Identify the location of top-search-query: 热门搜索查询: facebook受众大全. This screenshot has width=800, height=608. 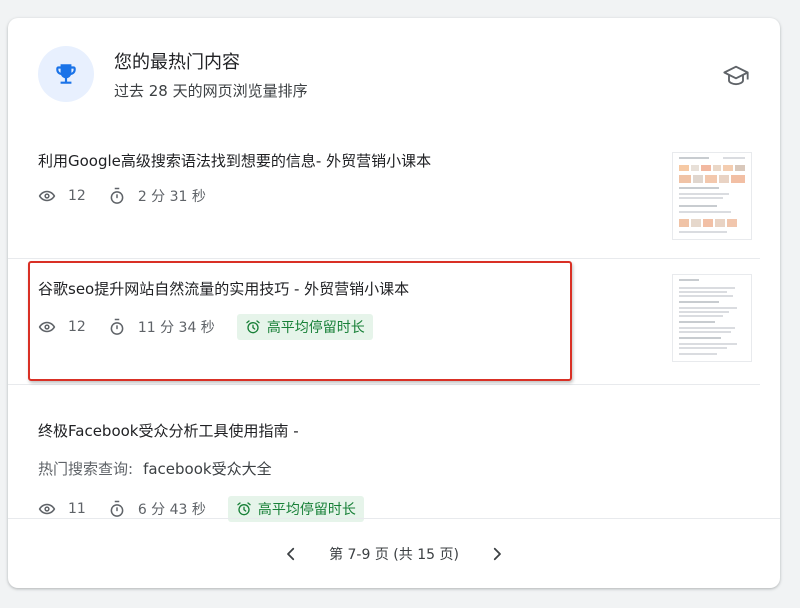
(155, 468).